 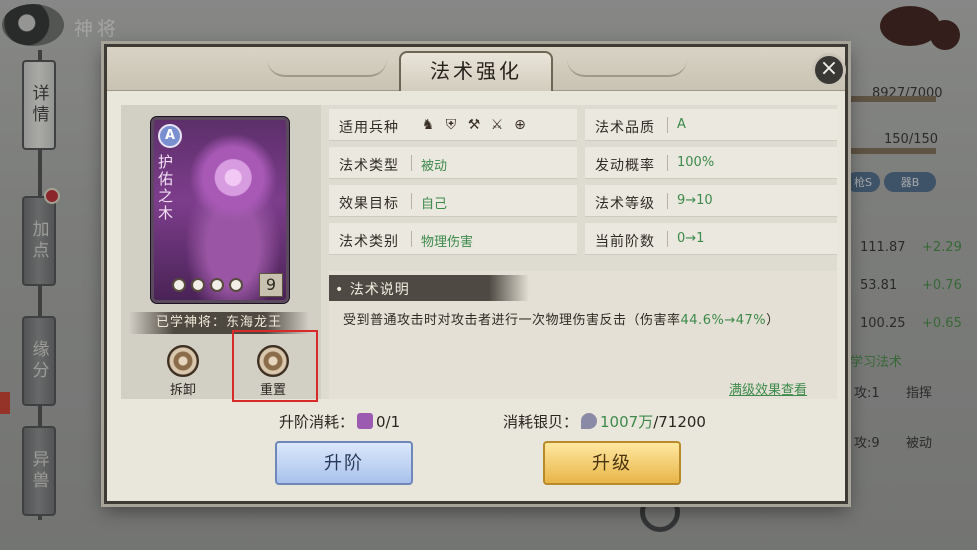 What do you see at coordinates (271, 285) in the screenshot?
I see `card-level: 9` at bounding box center [271, 285].